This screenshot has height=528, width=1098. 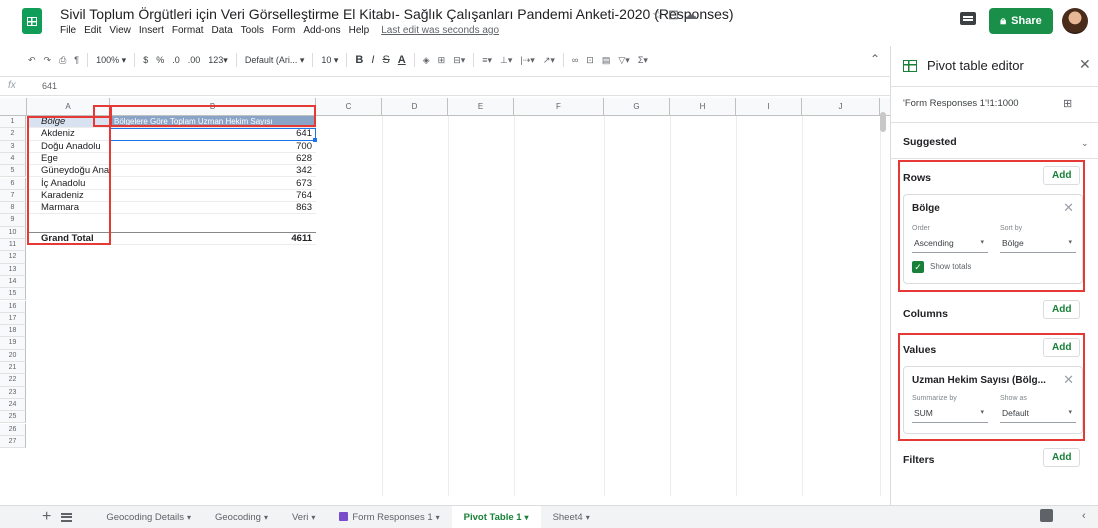 I want to click on horizontal-align-icon: ≡▾, so click(x=487, y=60).